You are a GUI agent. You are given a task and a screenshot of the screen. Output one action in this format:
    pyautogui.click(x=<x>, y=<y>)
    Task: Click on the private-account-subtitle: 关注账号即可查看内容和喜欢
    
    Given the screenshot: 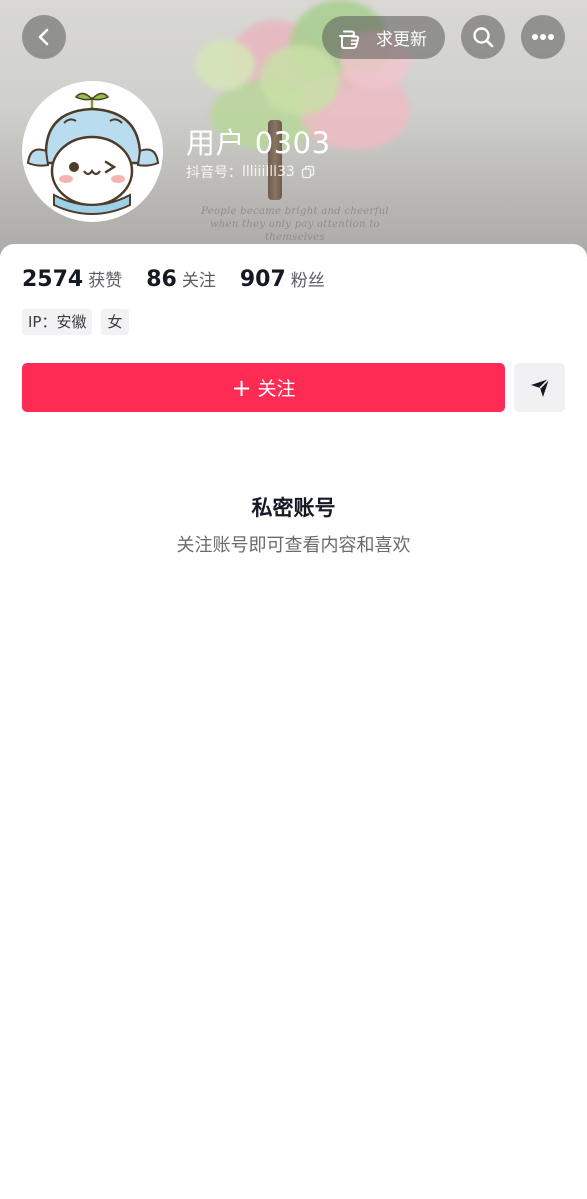 What is the action you would take?
    pyautogui.click(x=293, y=545)
    